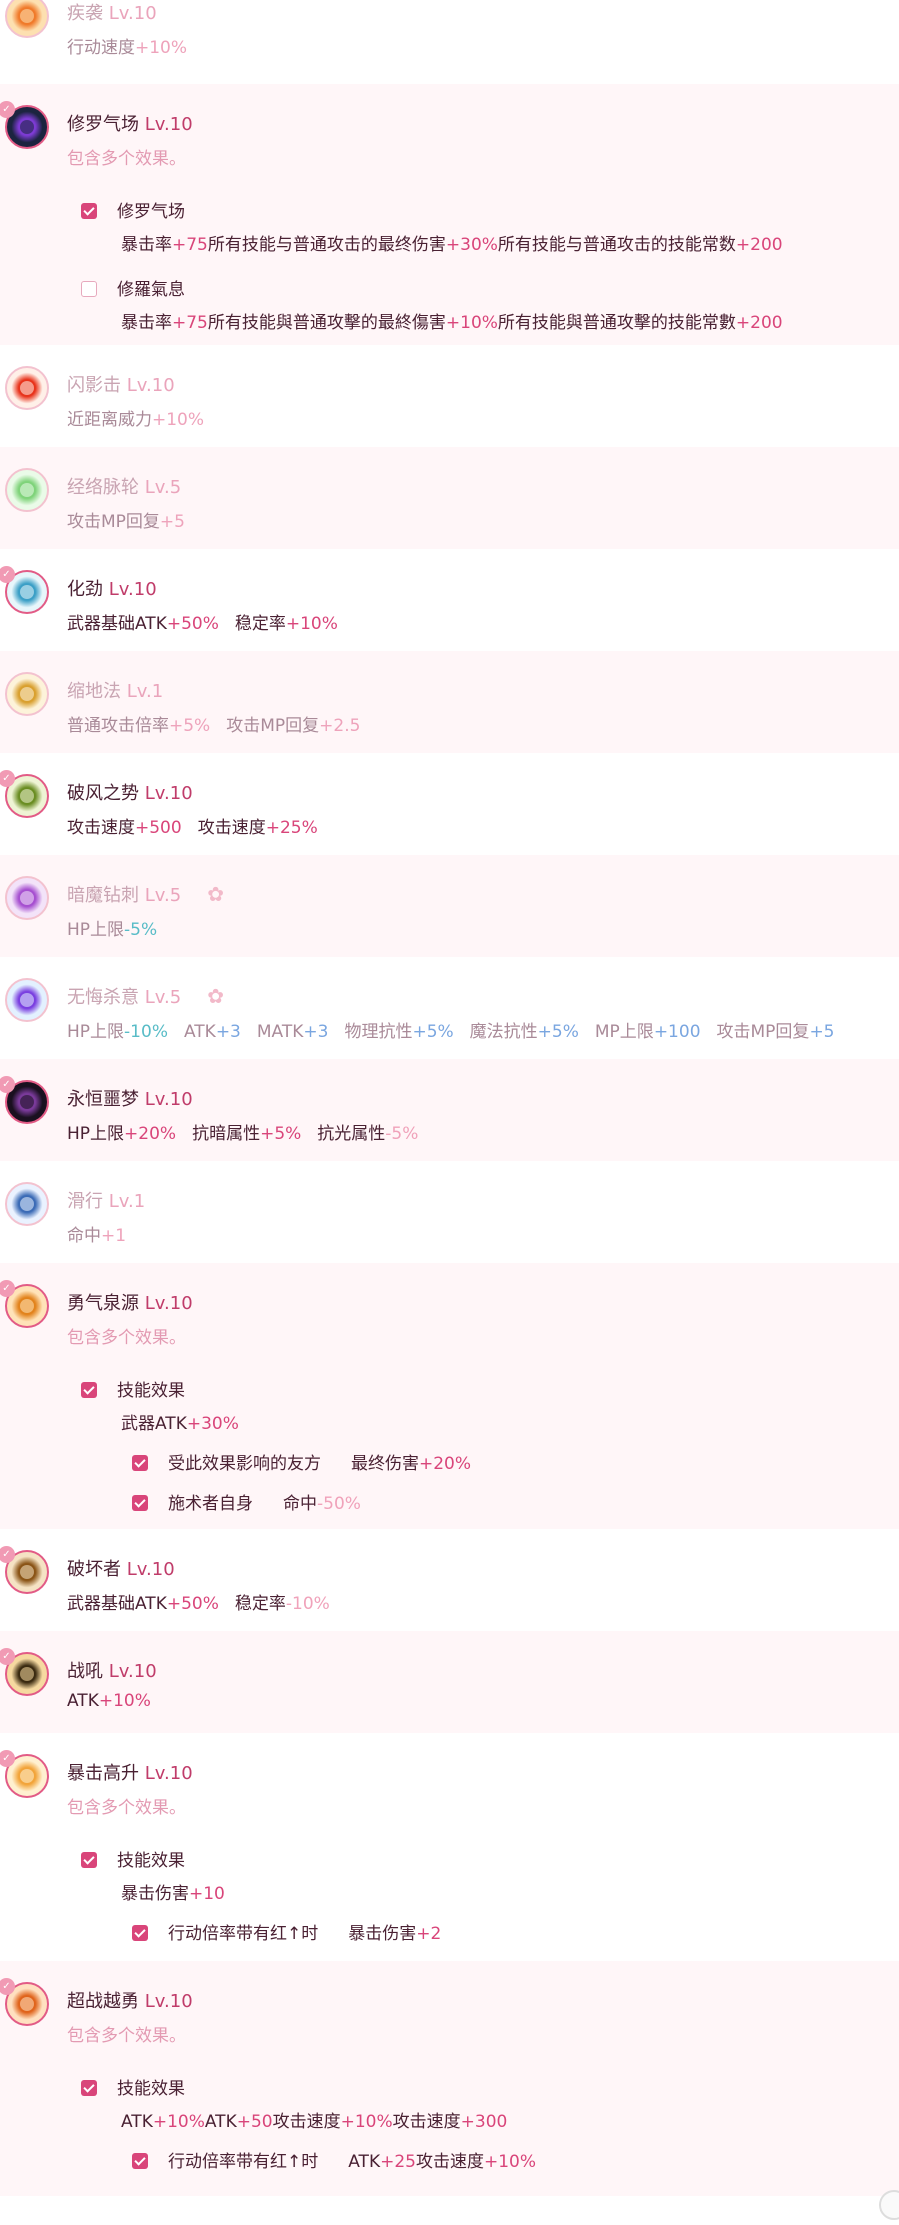  What do you see at coordinates (640, 323) in the screenshot?
I see `stat: 所有技能與普通攻擊的技能常數+200` at bounding box center [640, 323].